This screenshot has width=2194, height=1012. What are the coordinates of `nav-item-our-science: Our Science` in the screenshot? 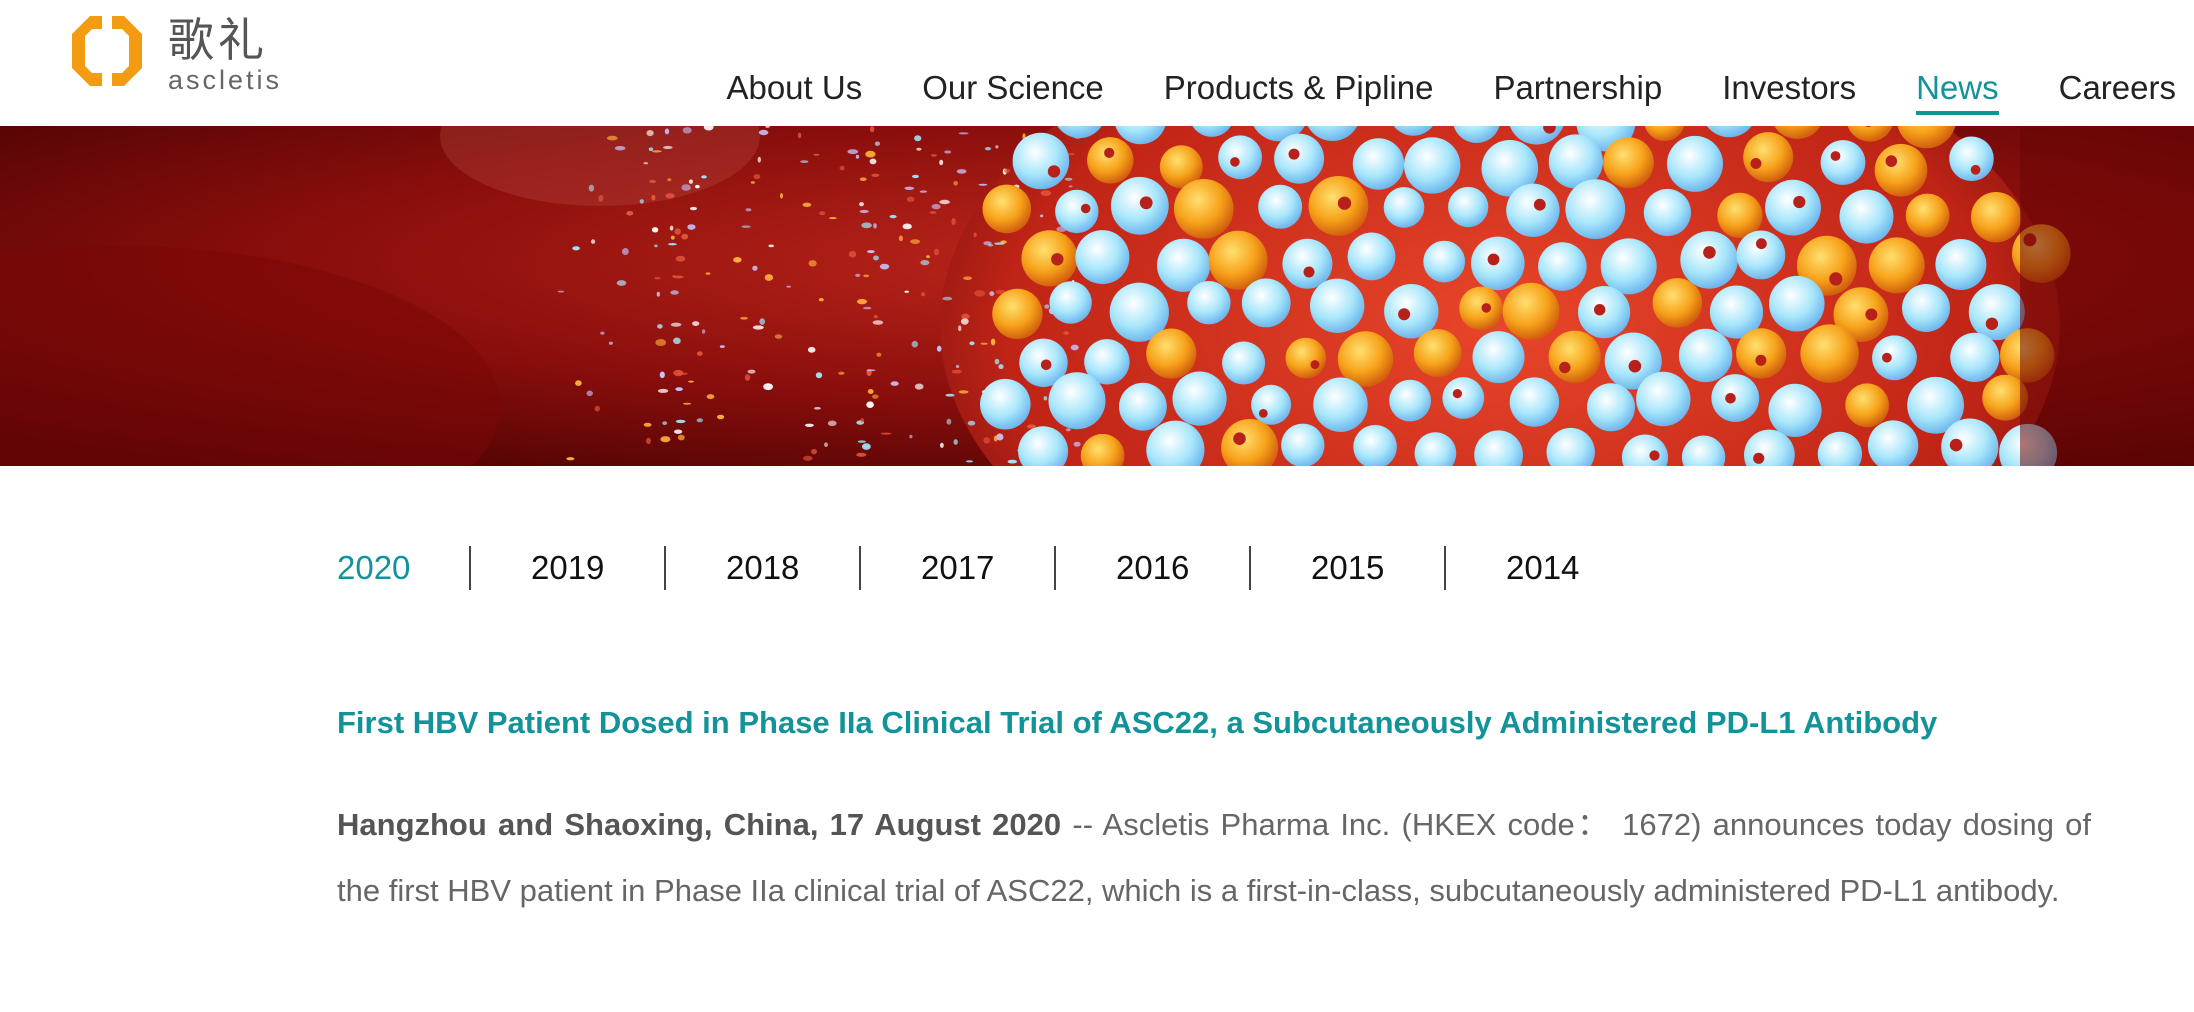 It's located at (1013, 88).